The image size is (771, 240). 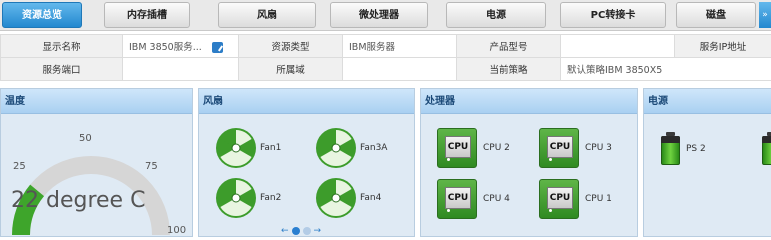 What do you see at coordinates (78, 200) in the screenshot?
I see `gauge-value-text: 22 degree C` at bounding box center [78, 200].